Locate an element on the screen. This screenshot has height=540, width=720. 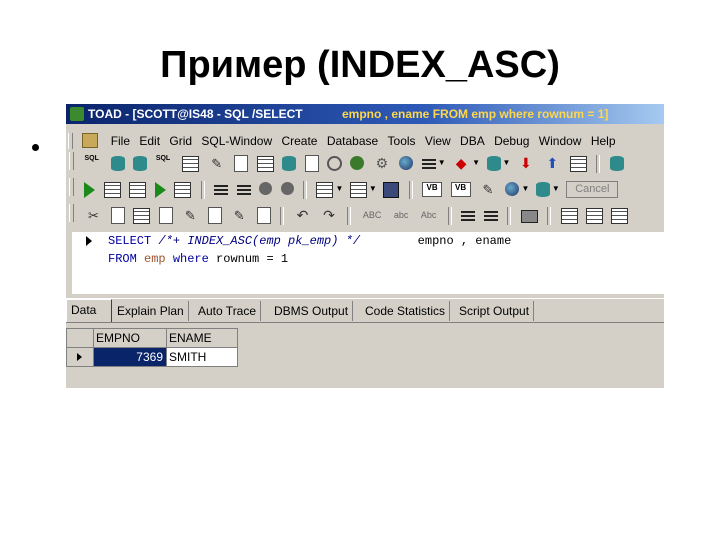
toolbar-separator is located at coordinates (282, 216).